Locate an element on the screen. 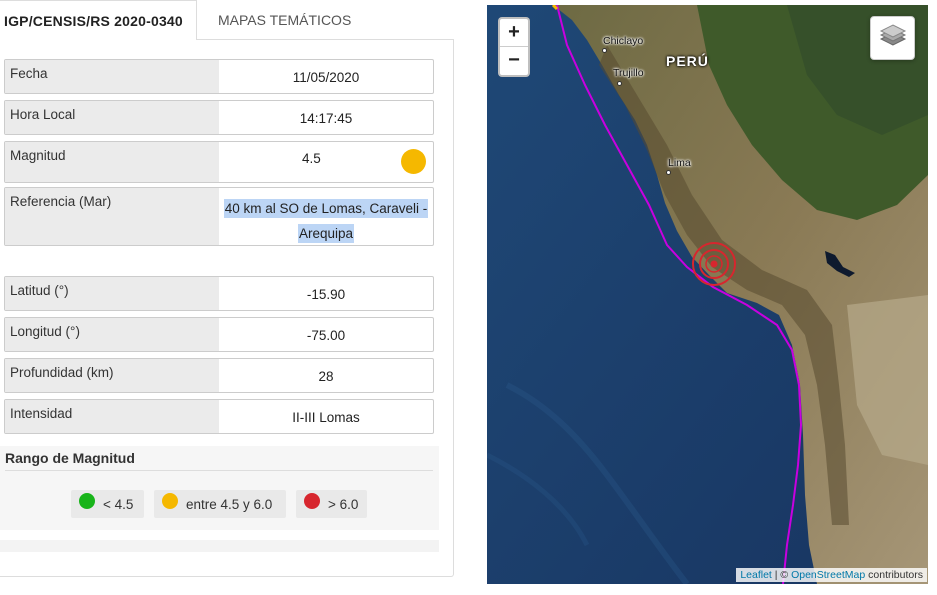 The width and height of the screenshot is (937, 595). row-magnitud: Magnitud 4.5 is located at coordinates (219, 162).